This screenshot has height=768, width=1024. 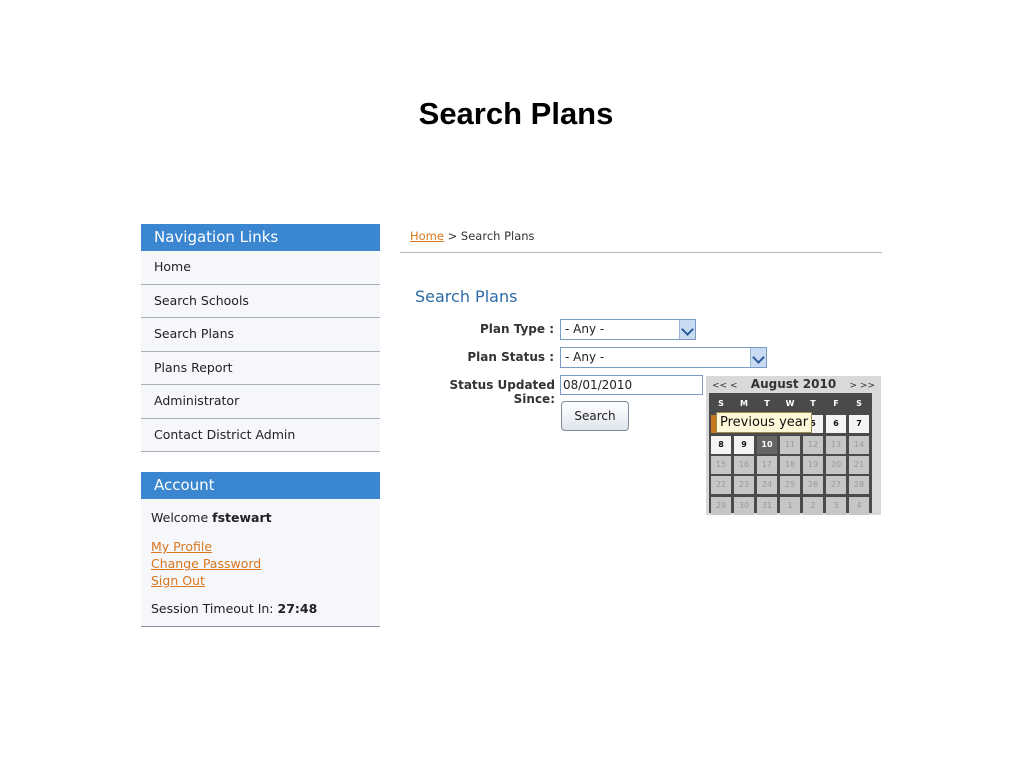 I want to click on calendar-day: 8, so click(x=721, y=444).